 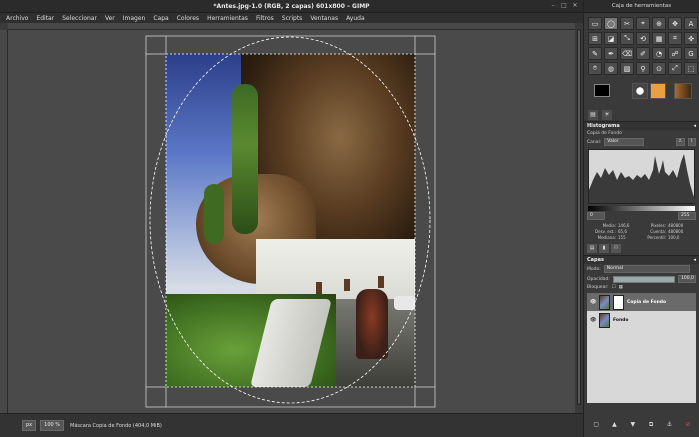 I want to click on mode-select: Normal, so click(x=646, y=269).